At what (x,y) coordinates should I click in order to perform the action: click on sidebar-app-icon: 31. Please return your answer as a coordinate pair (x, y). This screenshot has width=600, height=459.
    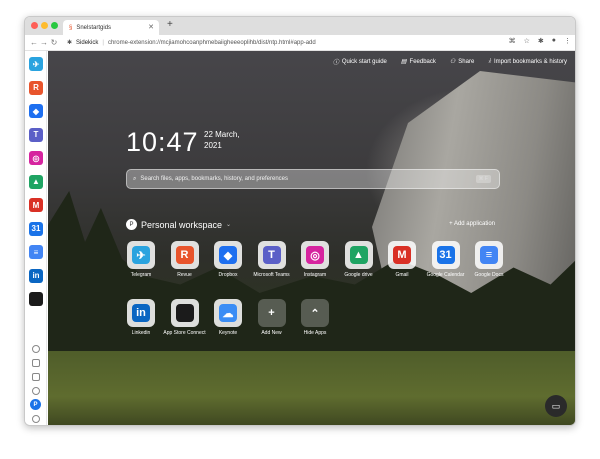
    Looking at the image, I should click on (36, 228).